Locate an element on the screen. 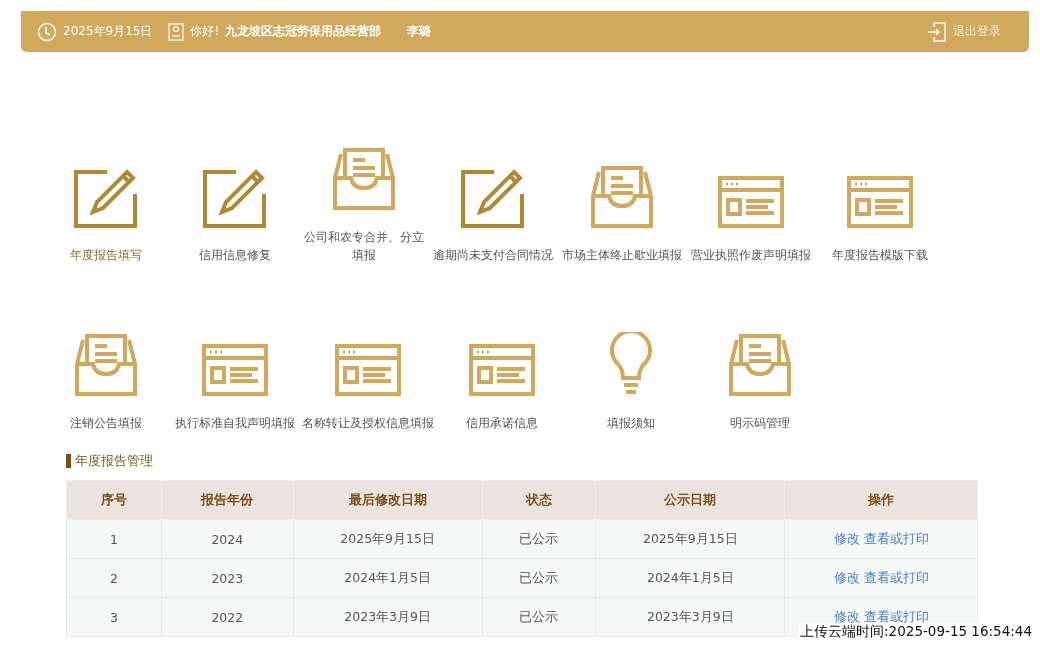 This screenshot has width=1040, height=645. table-cell: 1 is located at coordinates (114, 539).